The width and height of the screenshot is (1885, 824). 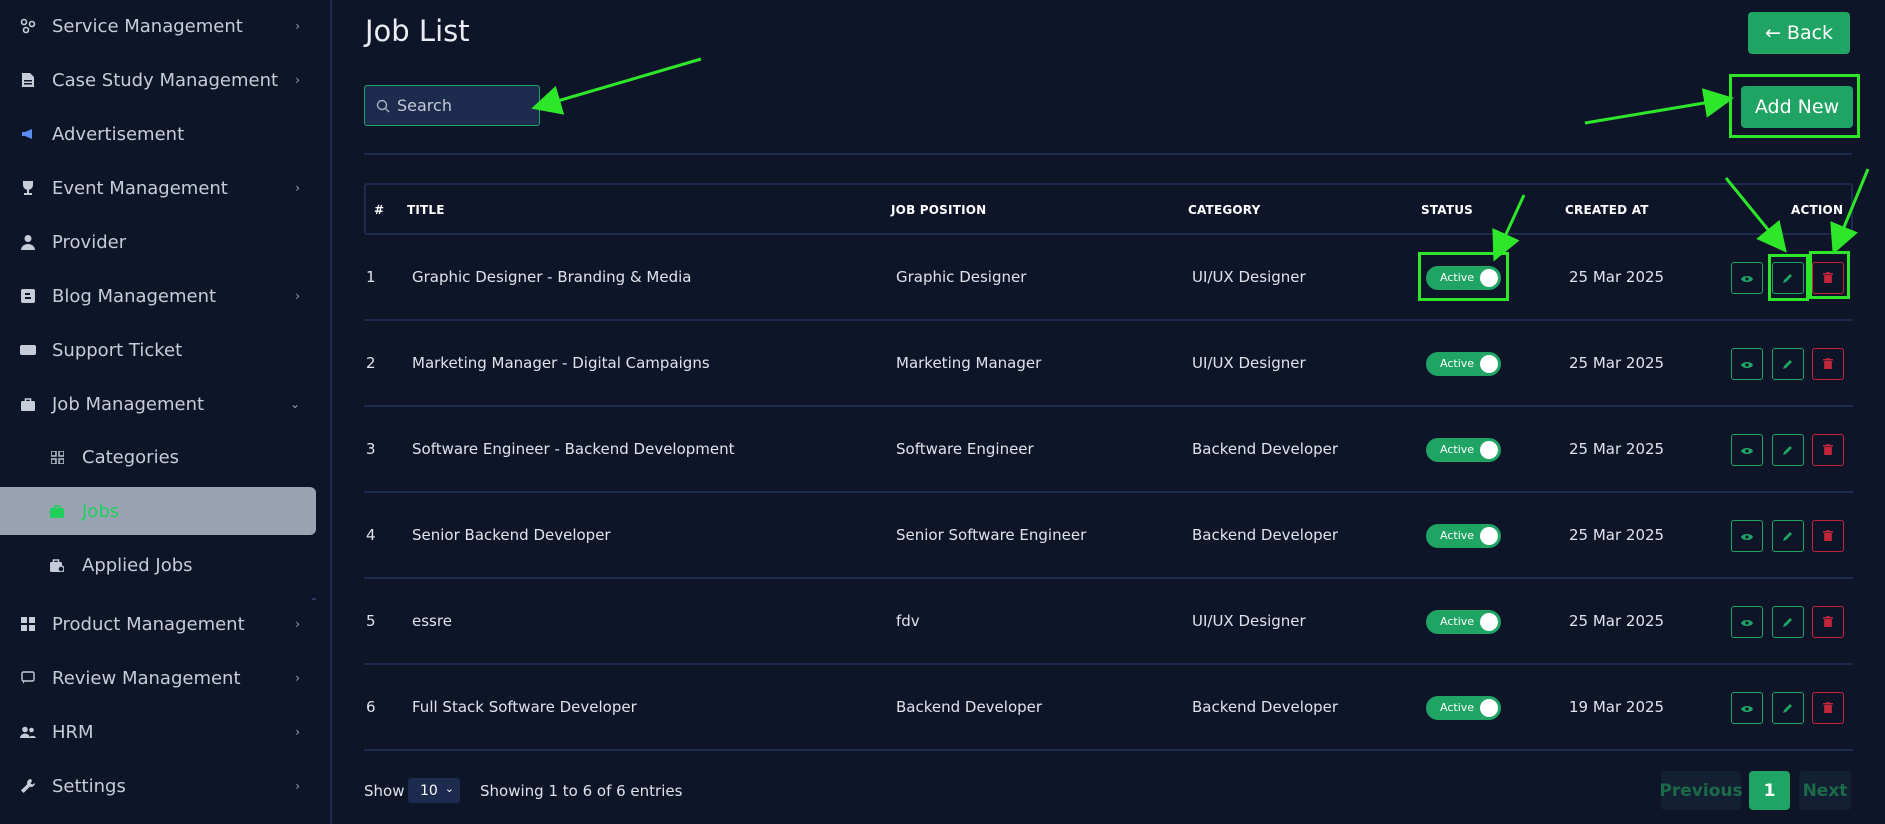 What do you see at coordinates (28, 624) in the screenshot?
I see `grid-icon` at bounding box center [28, 624].